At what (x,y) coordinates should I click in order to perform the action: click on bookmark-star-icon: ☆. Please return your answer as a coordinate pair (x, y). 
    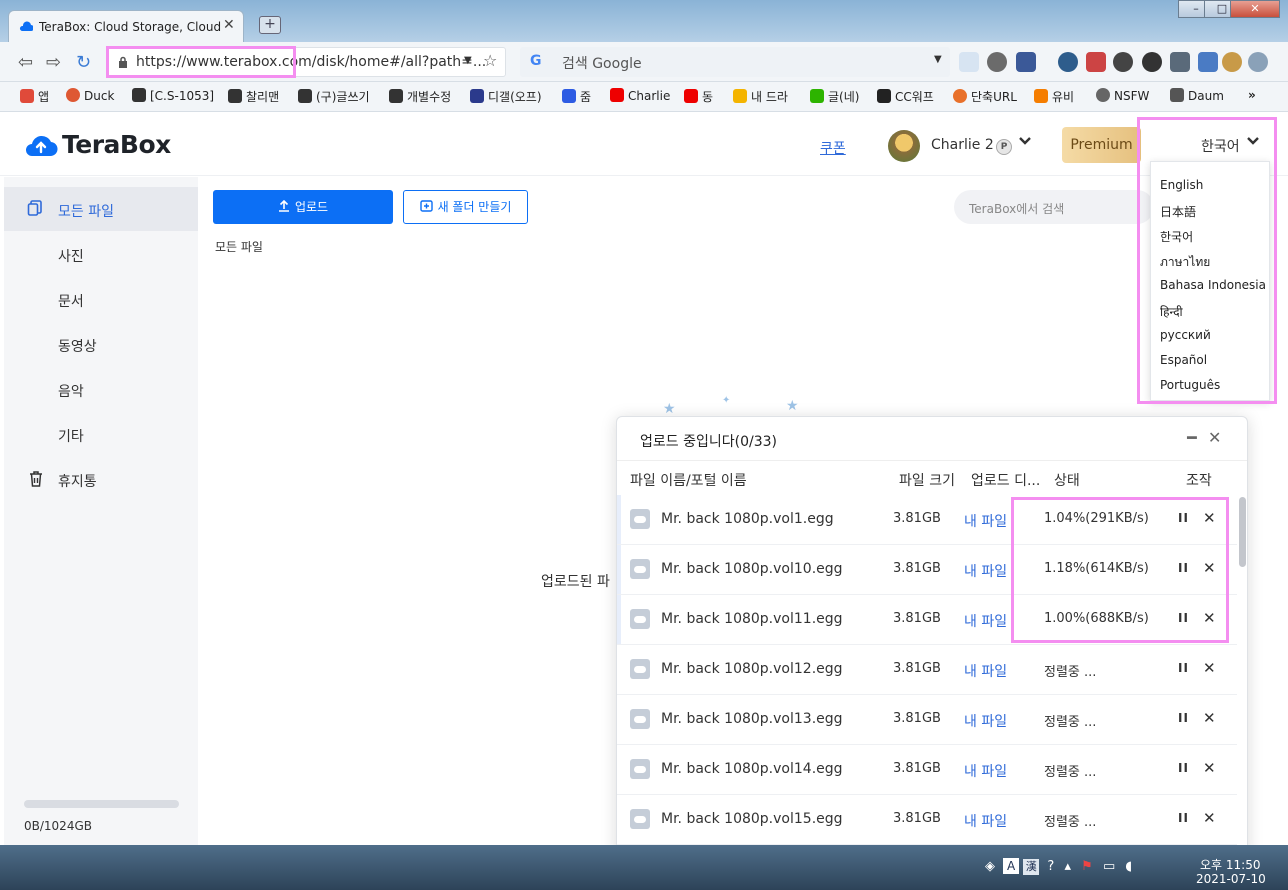
    Looking at the image, I should click on (490, 60).